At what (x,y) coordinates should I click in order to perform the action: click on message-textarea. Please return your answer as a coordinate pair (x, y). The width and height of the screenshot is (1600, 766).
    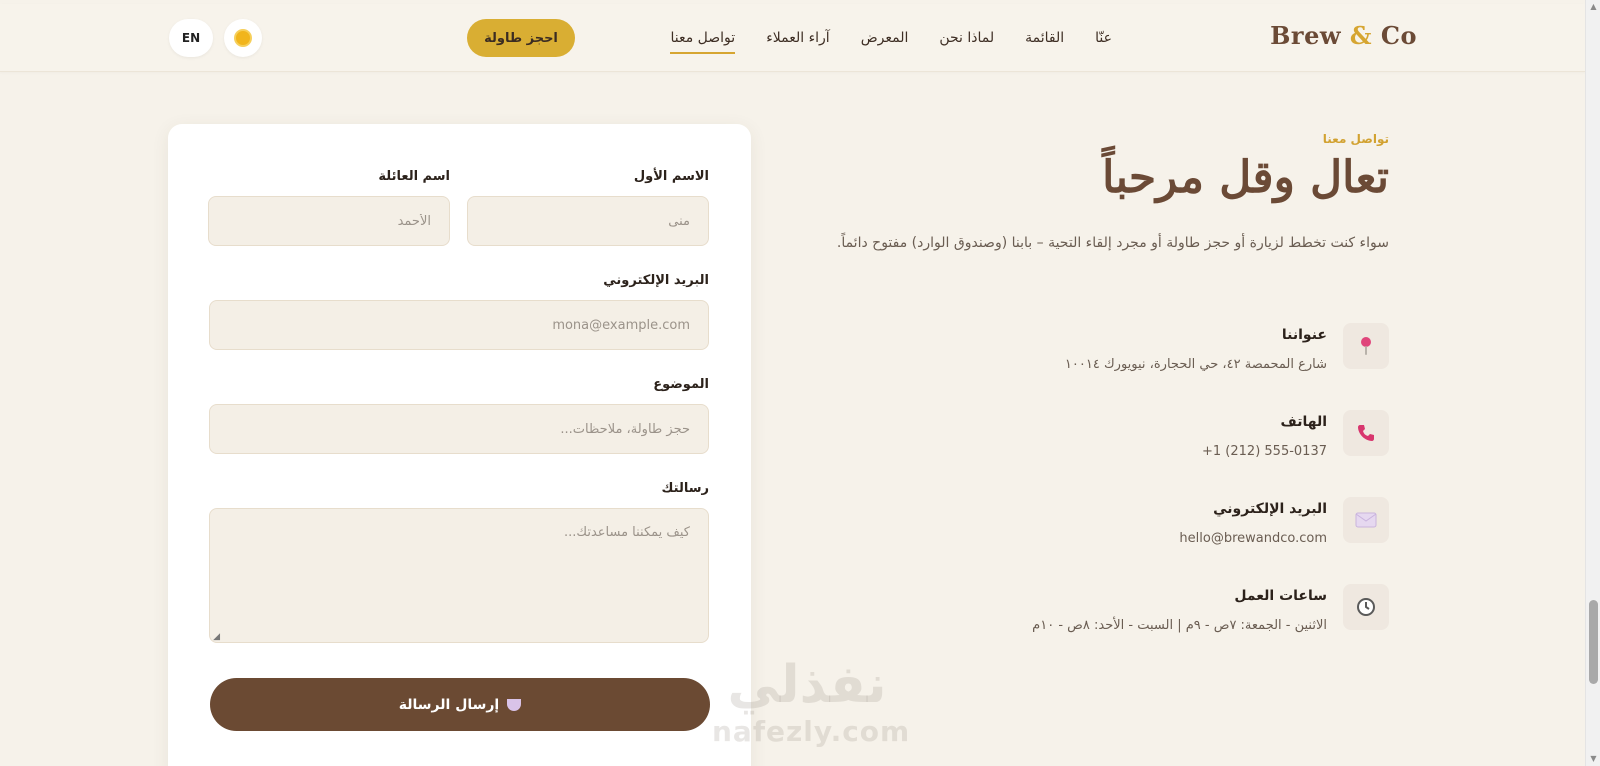
    Looking at the image, I should click on (459, 575).